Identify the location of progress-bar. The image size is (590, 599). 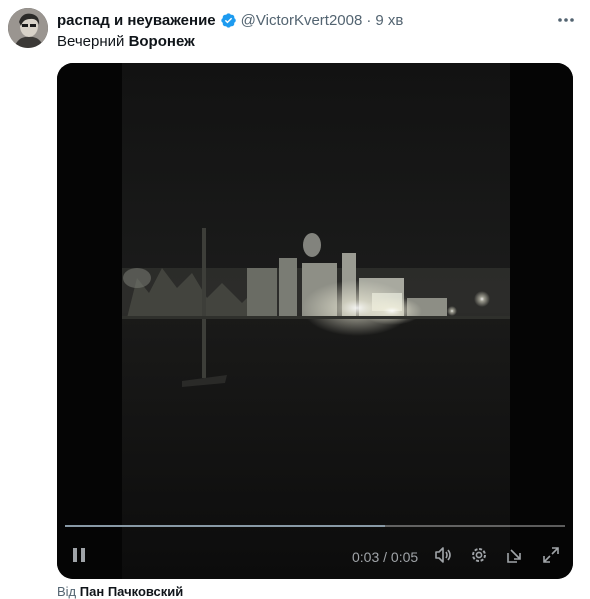
(315, 526).